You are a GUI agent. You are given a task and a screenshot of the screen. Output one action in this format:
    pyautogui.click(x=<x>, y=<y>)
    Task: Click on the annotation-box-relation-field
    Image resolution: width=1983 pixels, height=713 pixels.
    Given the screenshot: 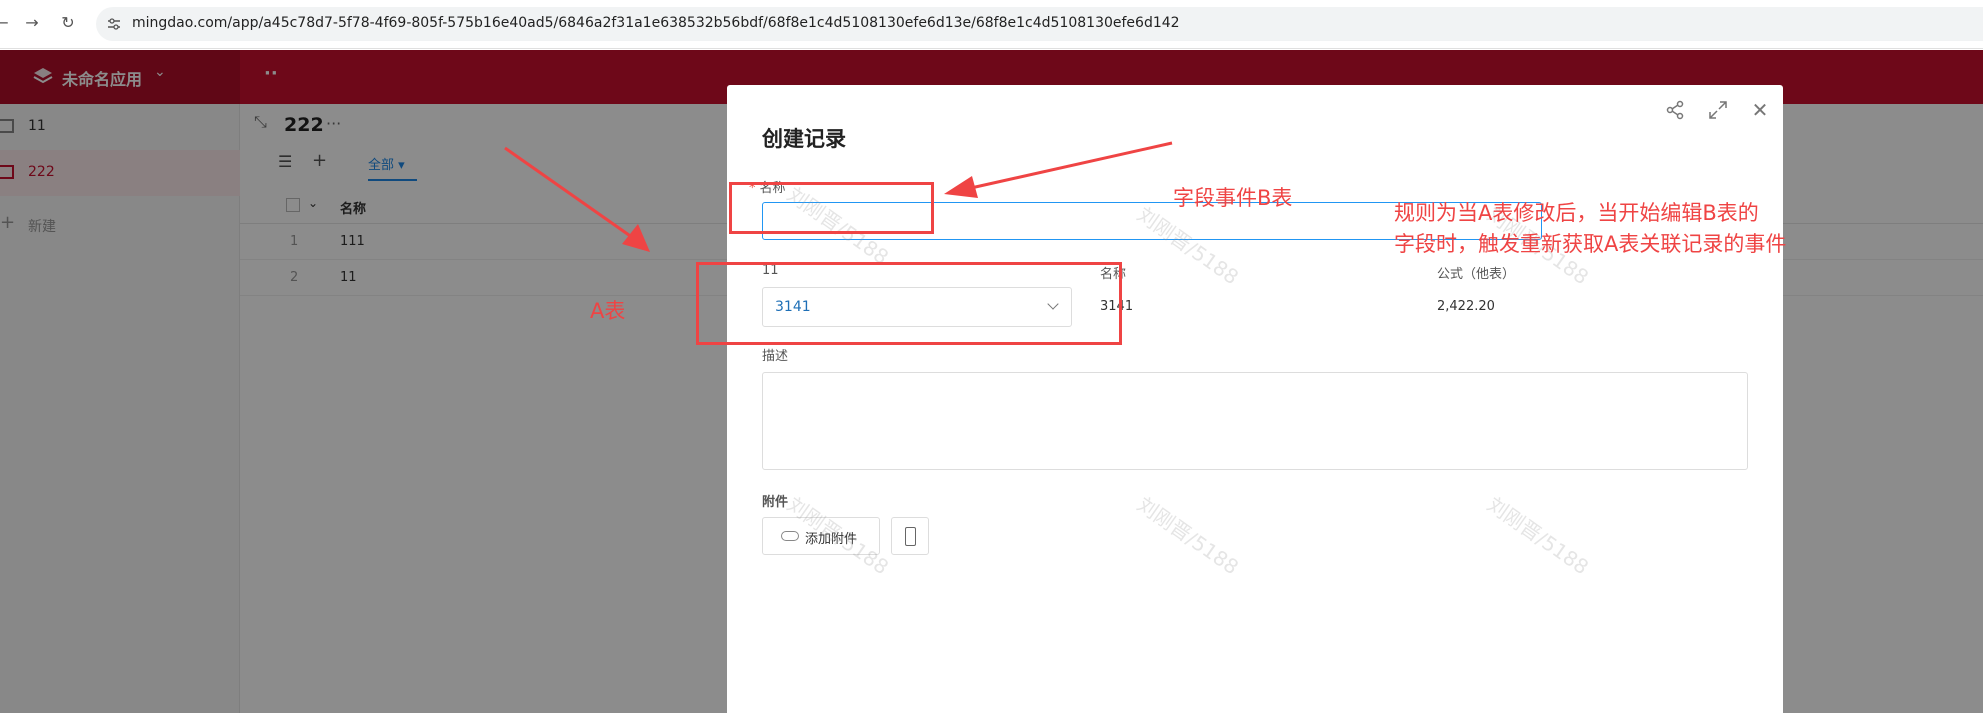 What is the action you would take?
    pyautogui.click(x=909, y=303)
    